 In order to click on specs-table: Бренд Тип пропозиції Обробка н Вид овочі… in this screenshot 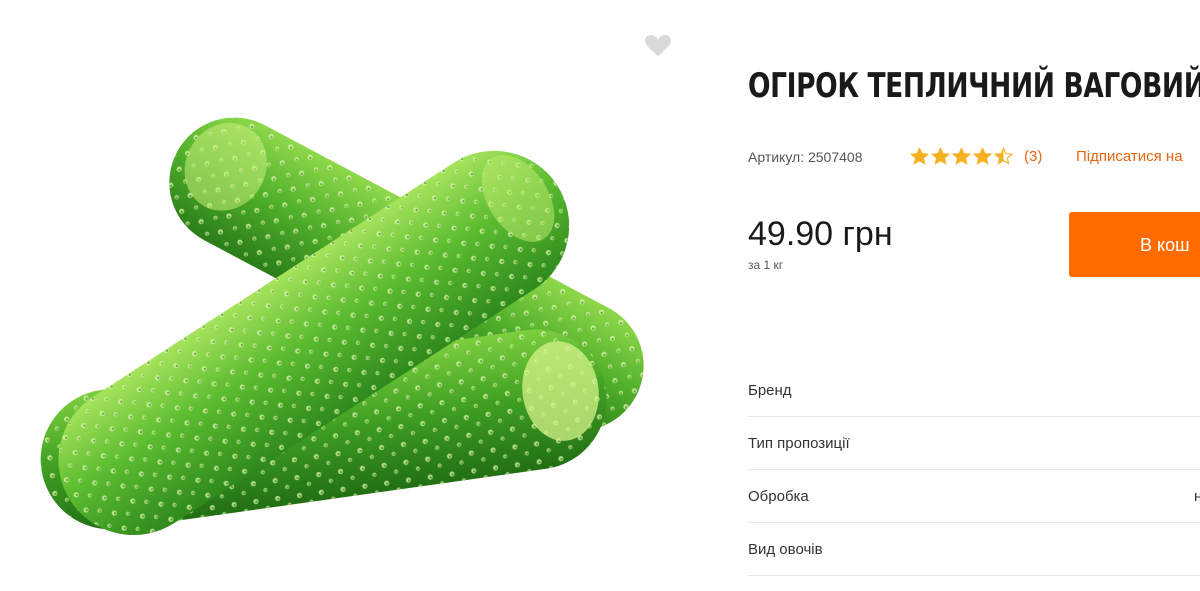, I will do `click(974, 470)`.